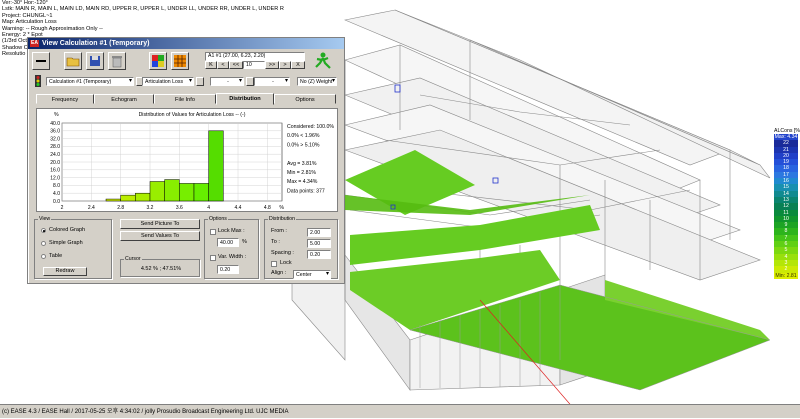 The height and width of the screenshot is (419, 800). What do you see at coordinates (254, 65) in the screenshot?
I see `step-input: 10` at bounding box center [254, 65].